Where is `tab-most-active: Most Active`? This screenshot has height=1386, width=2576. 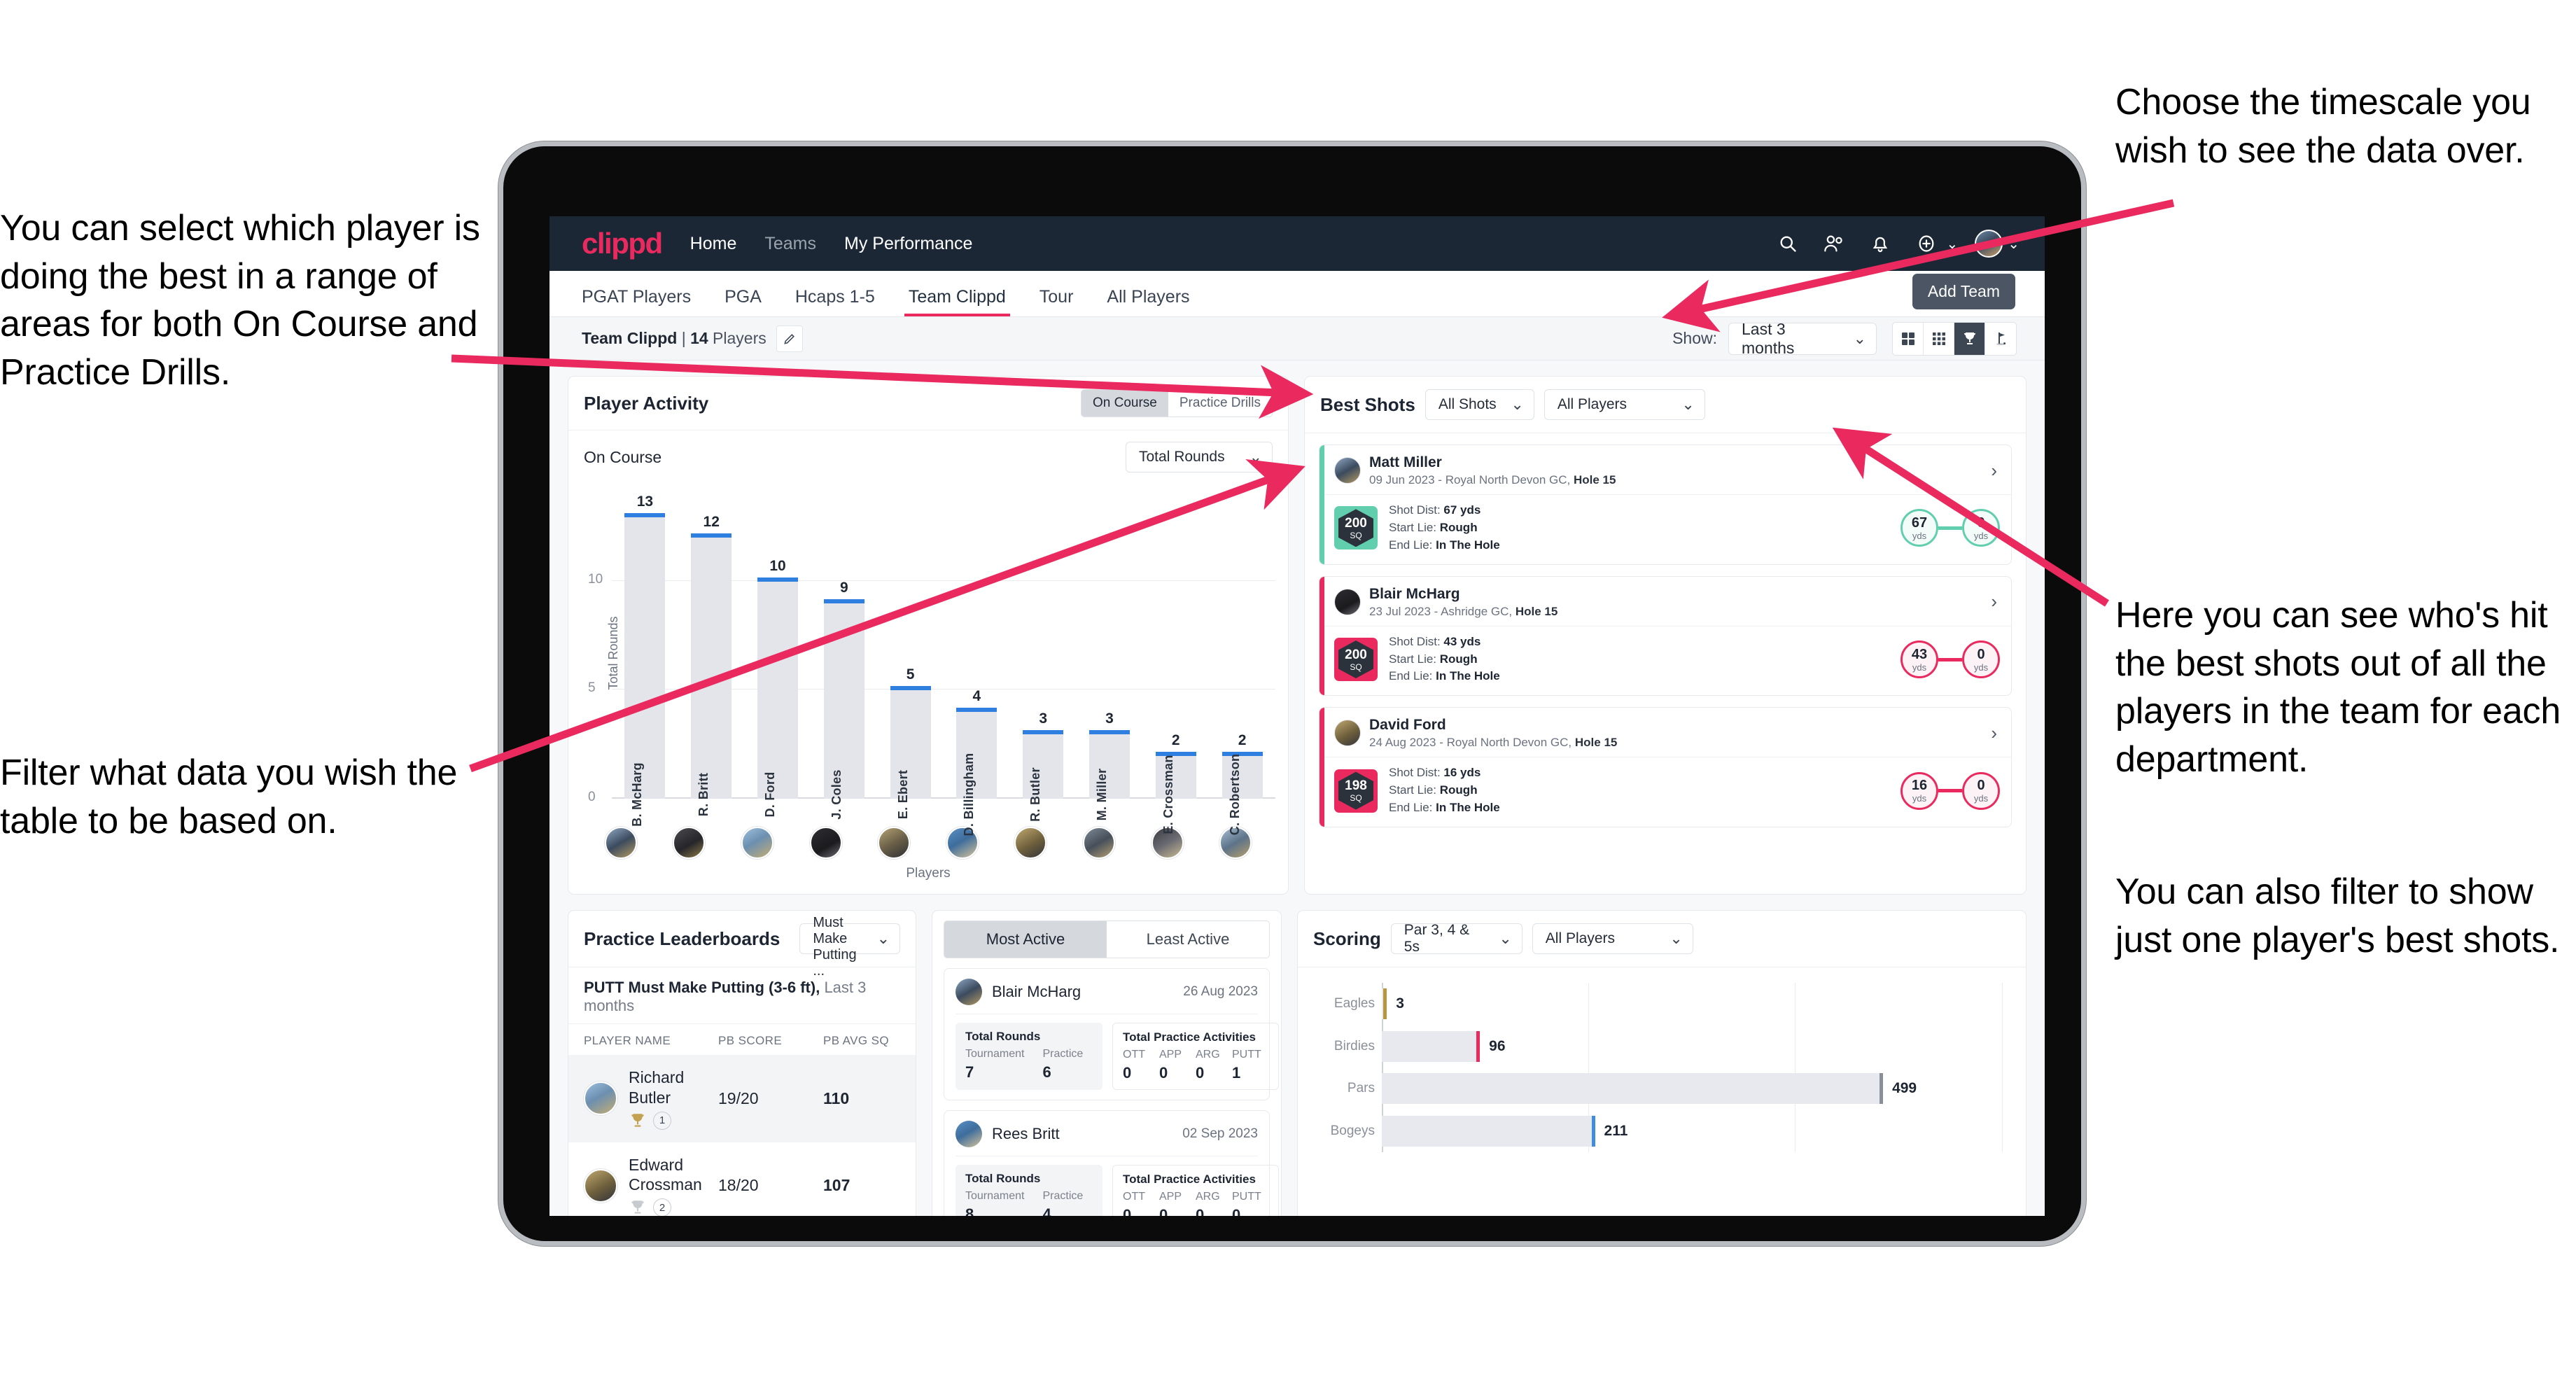
tab-most-active: Most Active is located at coordinates (1025, 939).